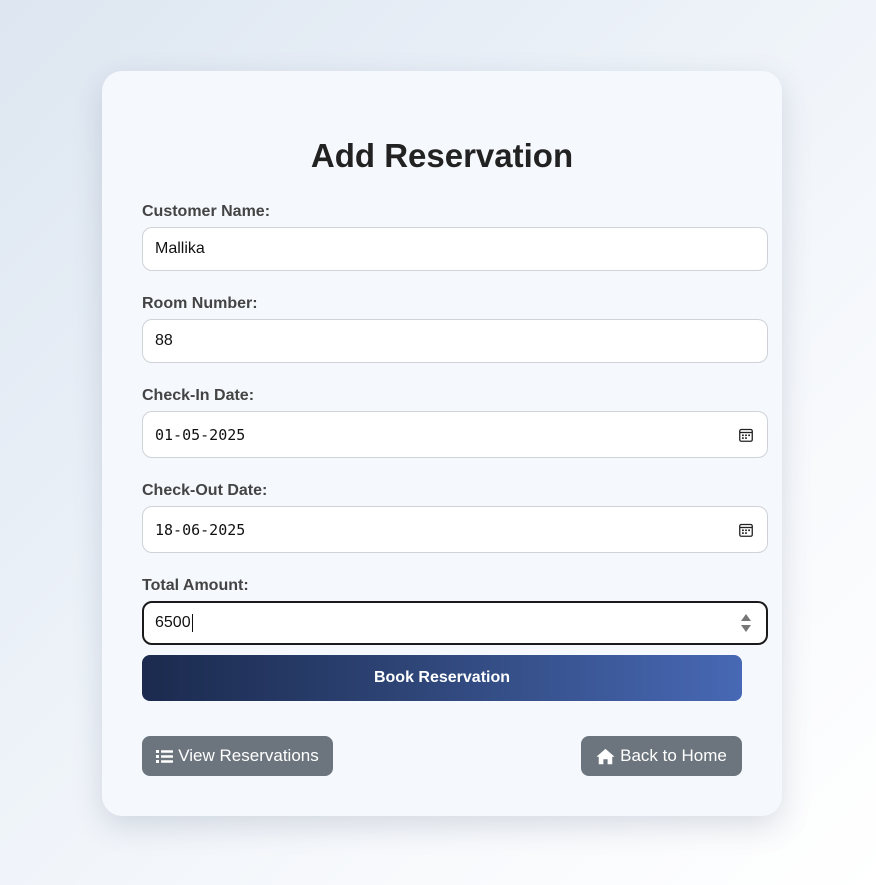 The width and height of the screenshot is (876, 885). What do you see at coordinates (746, 623) in the screenshot?
I see `spinner-arrows-icon` at bounding box center [746, 623].